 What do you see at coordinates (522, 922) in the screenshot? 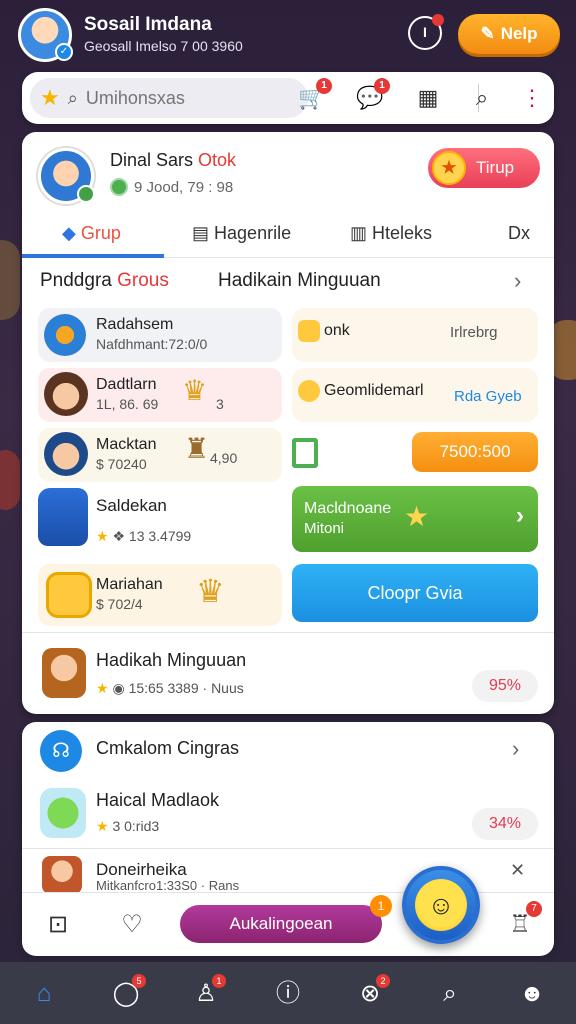
I see `trophy-icon: ♖ 7` at bounding box center [522, 922].